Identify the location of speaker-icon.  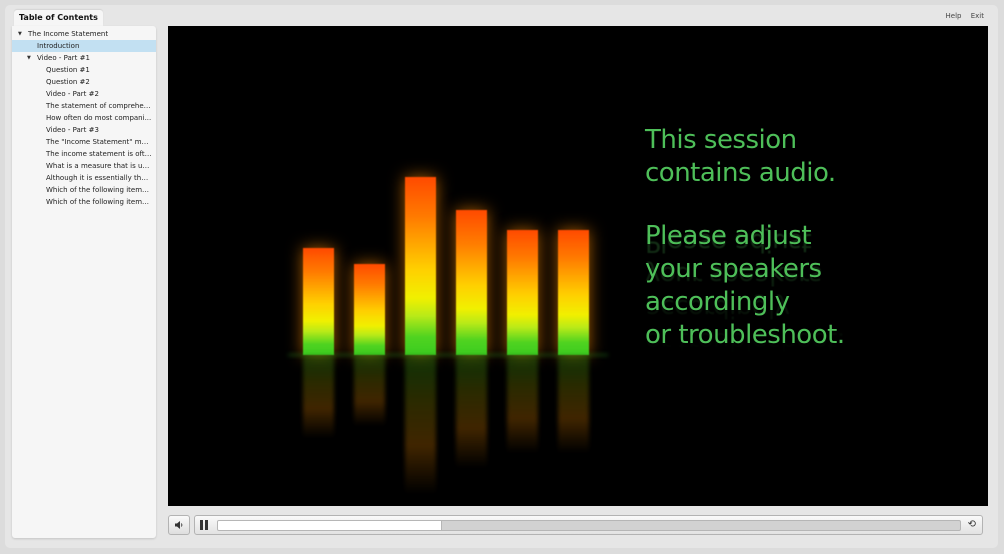
(179, 525).